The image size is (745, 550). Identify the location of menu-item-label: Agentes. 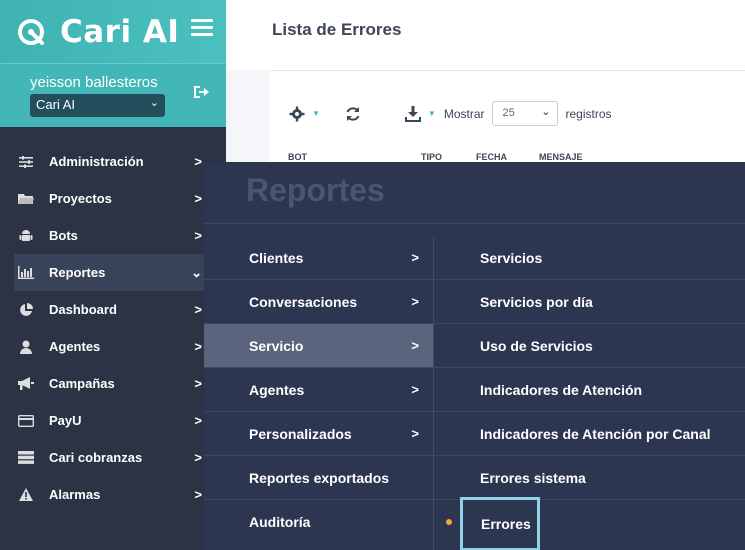
(277, 389).